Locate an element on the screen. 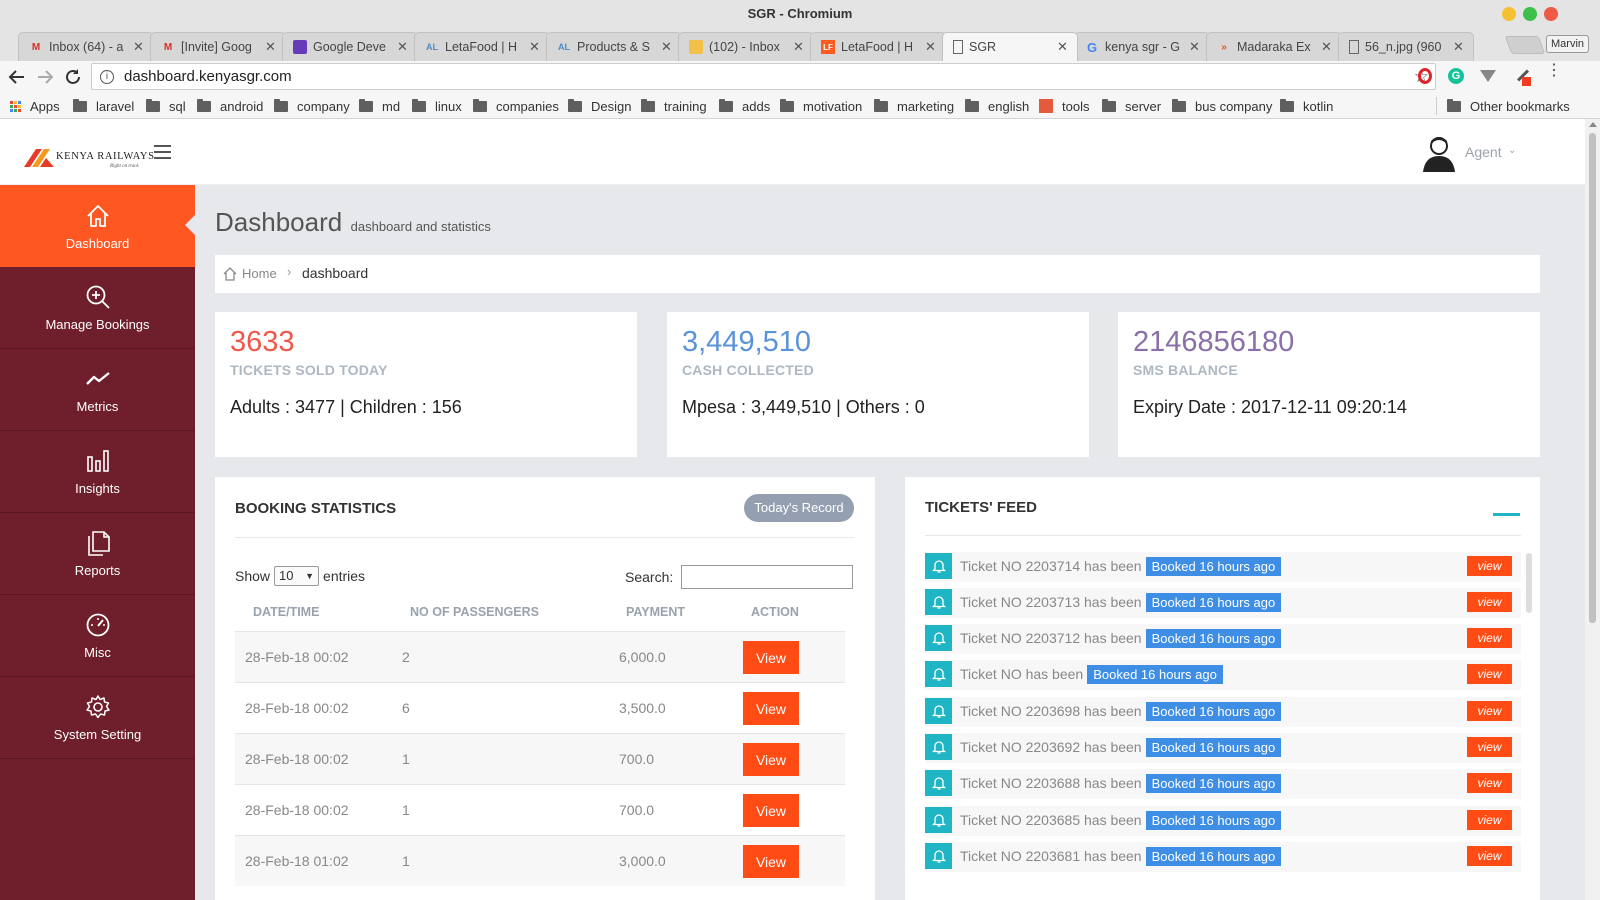 Image resolution: width=1600 pixels, height=900 pixels. column-header: NO OF PASSENGERS is located at coordinates (474, 612).